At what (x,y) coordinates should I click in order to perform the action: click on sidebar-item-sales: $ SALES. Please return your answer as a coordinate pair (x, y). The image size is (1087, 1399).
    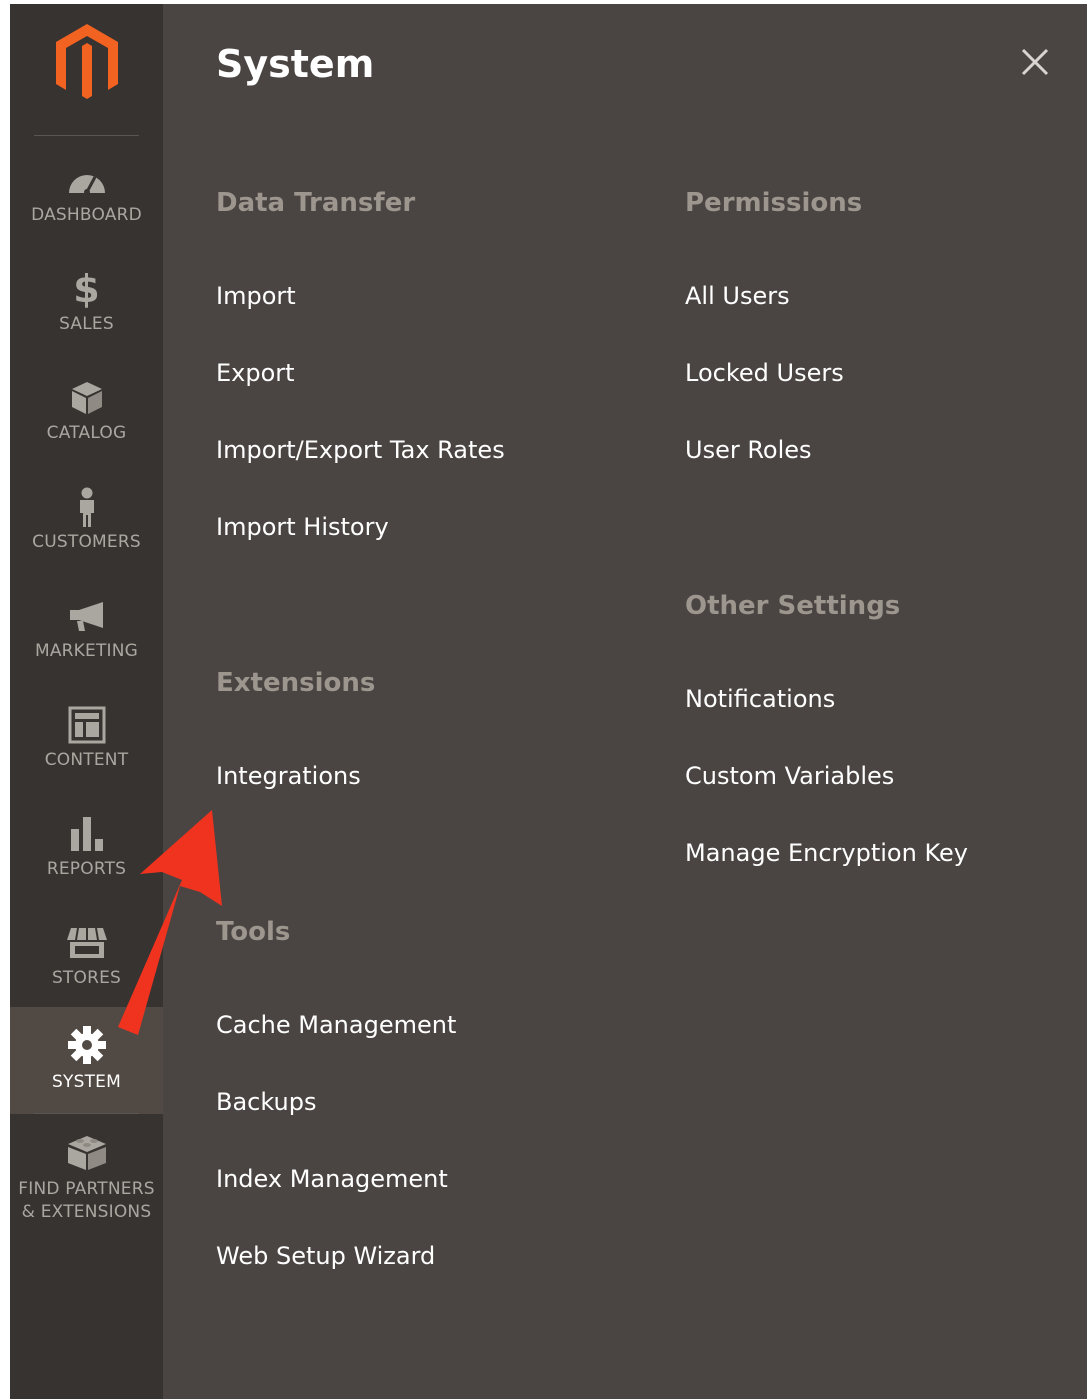
    Looking at the image, I should click on (86, 311).